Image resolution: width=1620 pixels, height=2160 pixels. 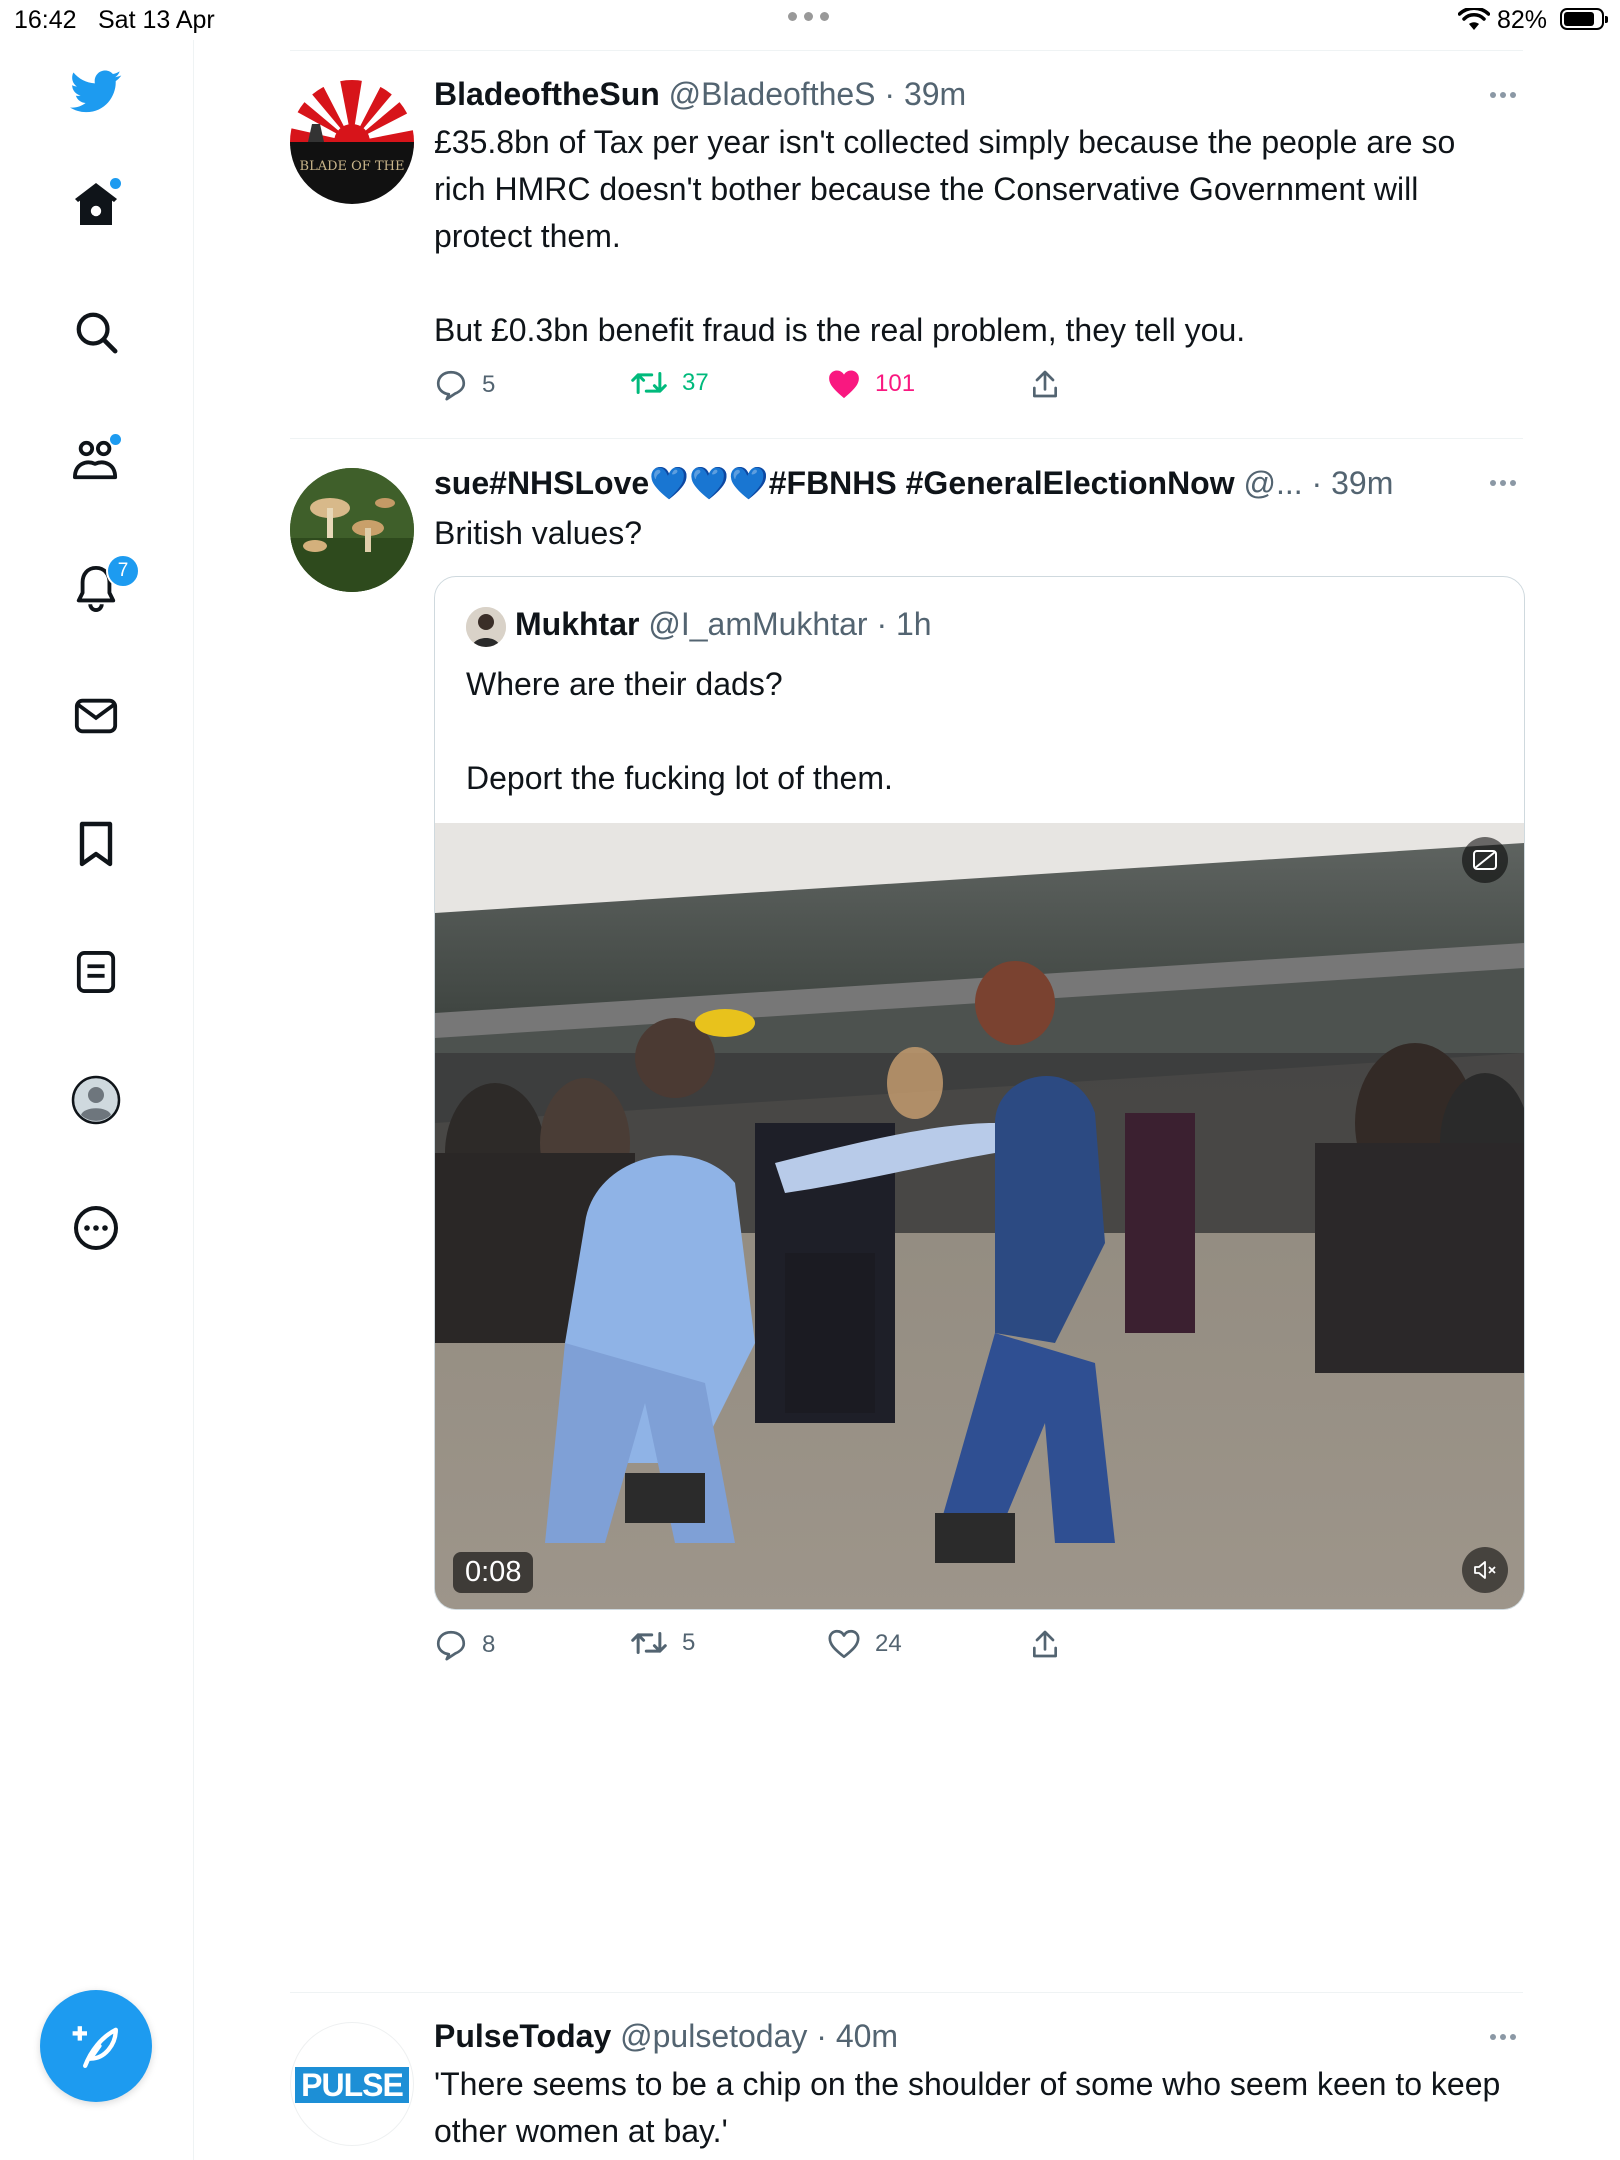 What do you see at coordinates (489, 384) in the screenshot?
I see `reply-count: 5` at bounding box center [489, 384].